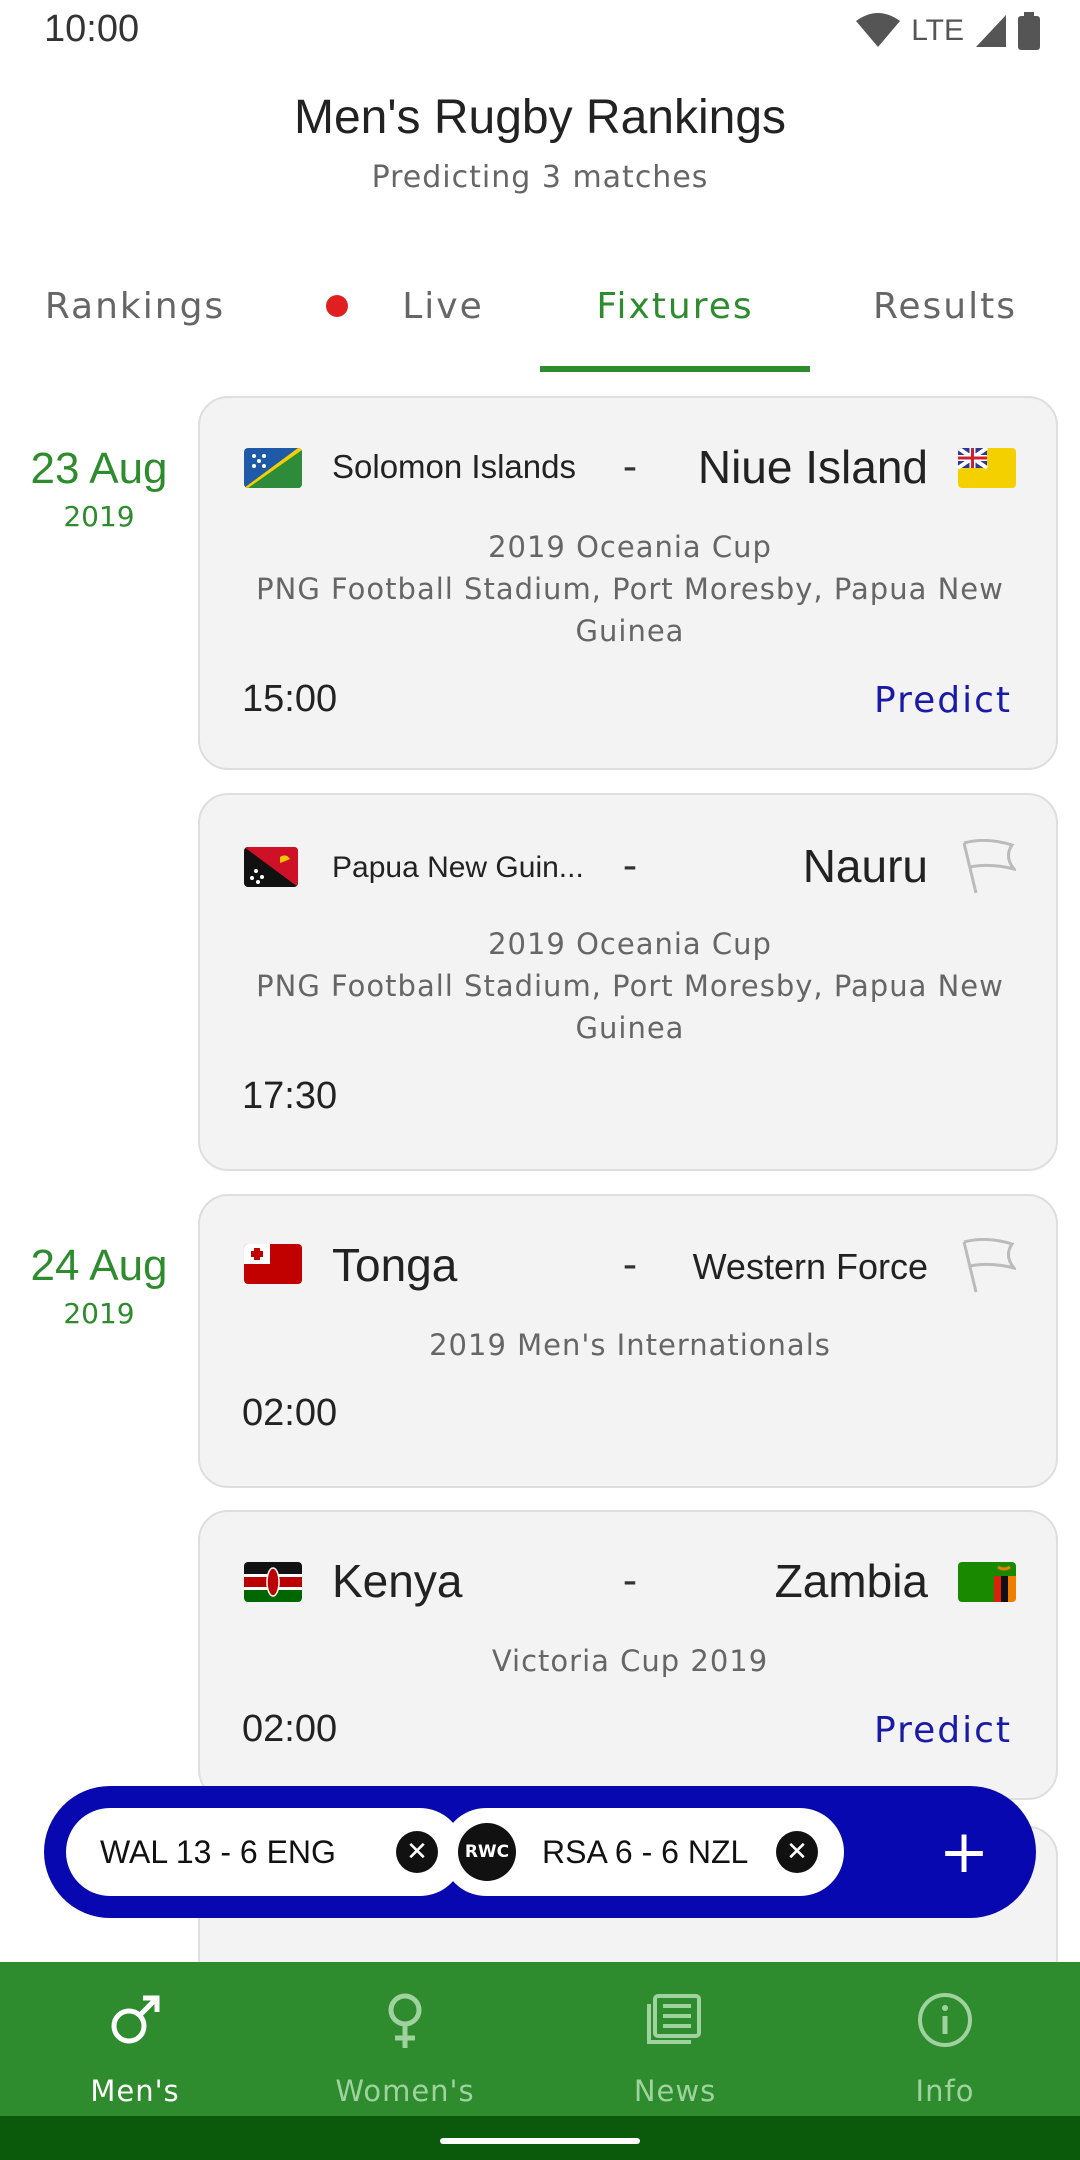 This screenshot has height=2160, width=1080. I want to click on bottom-navigation: Men's Women's News Info, so click(540, 2039).